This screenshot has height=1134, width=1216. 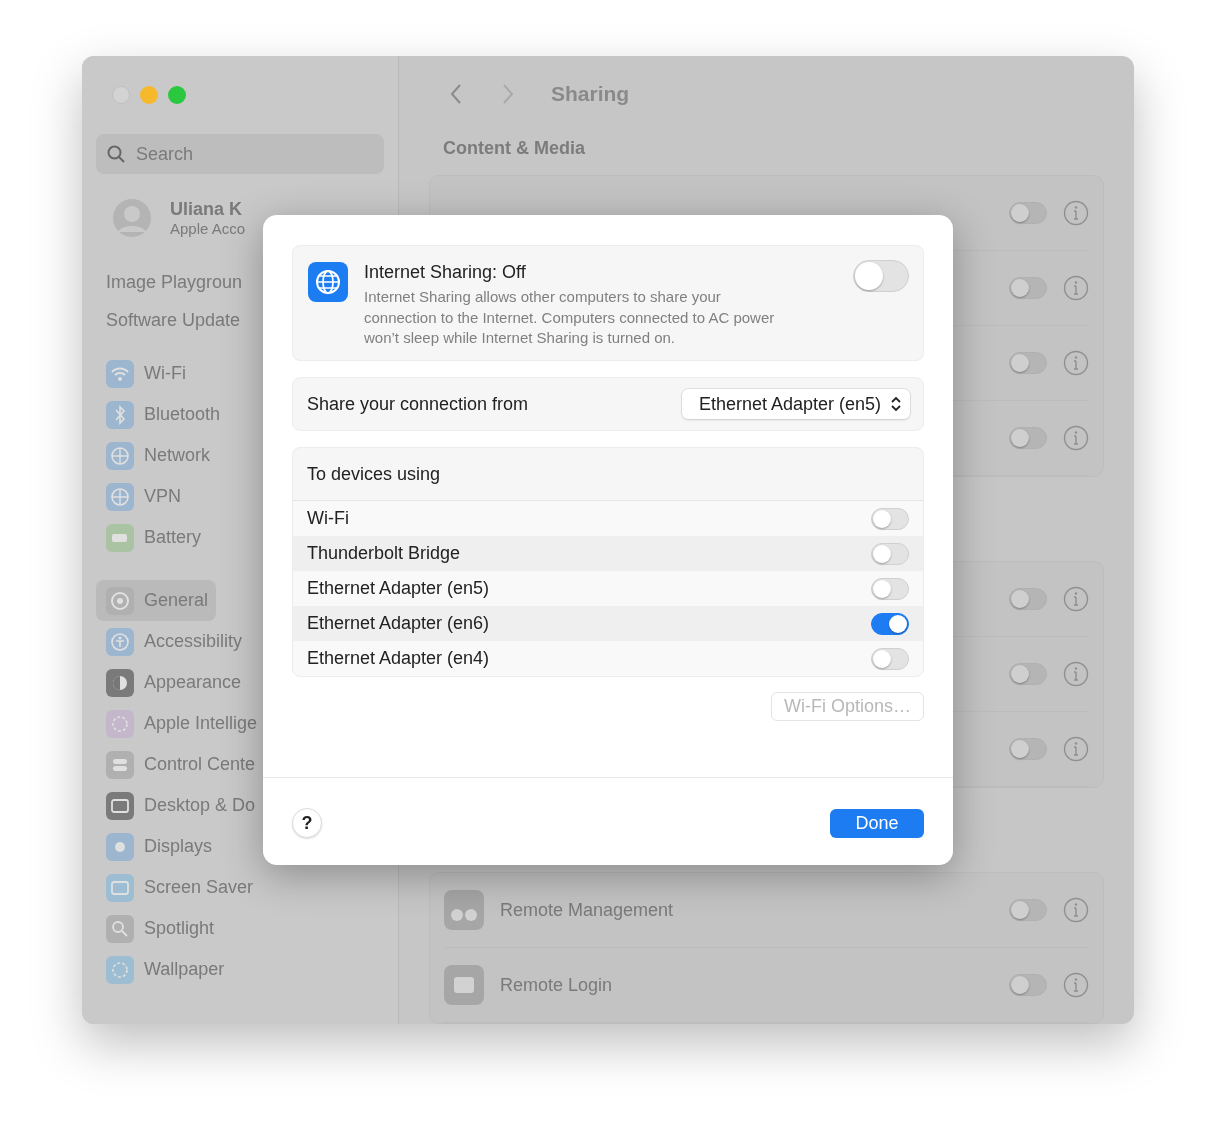 What do you see at coordinates (587, 910) in the screenshot?
I see `setting-label: Remote Management` at bounding box center [587, 910].